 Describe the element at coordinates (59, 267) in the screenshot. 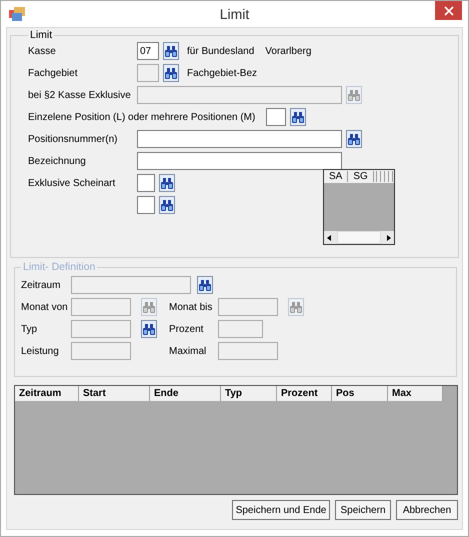

I see `group-caption: Limit- Definition` at that location.